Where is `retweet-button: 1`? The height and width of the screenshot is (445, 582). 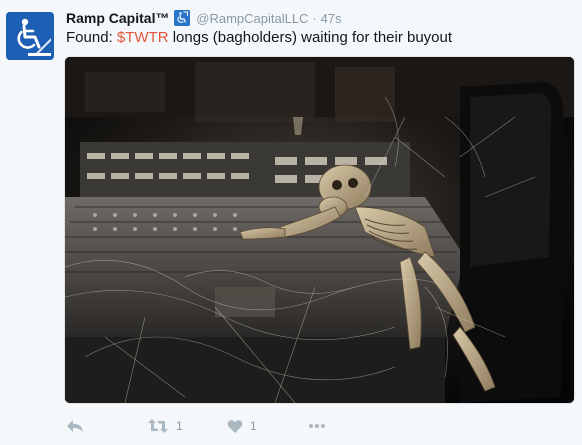 retweet-button: 1 is located at coordinates (165, 426).